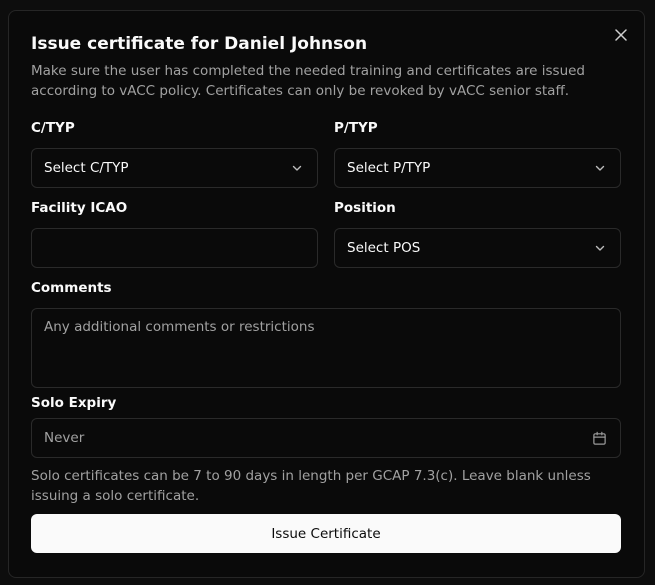 The image size is (655, 585). What do you see at coordinates (174, 248) in the screenshot?
I see `facility-icao-input` at bounding box center [174, 248].